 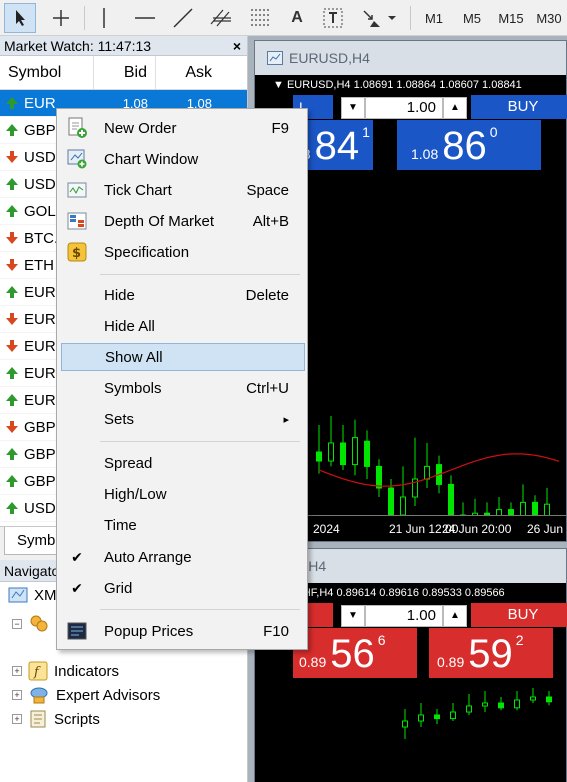 I want to click on vertical-line-icon, so click(x=104, y=18).